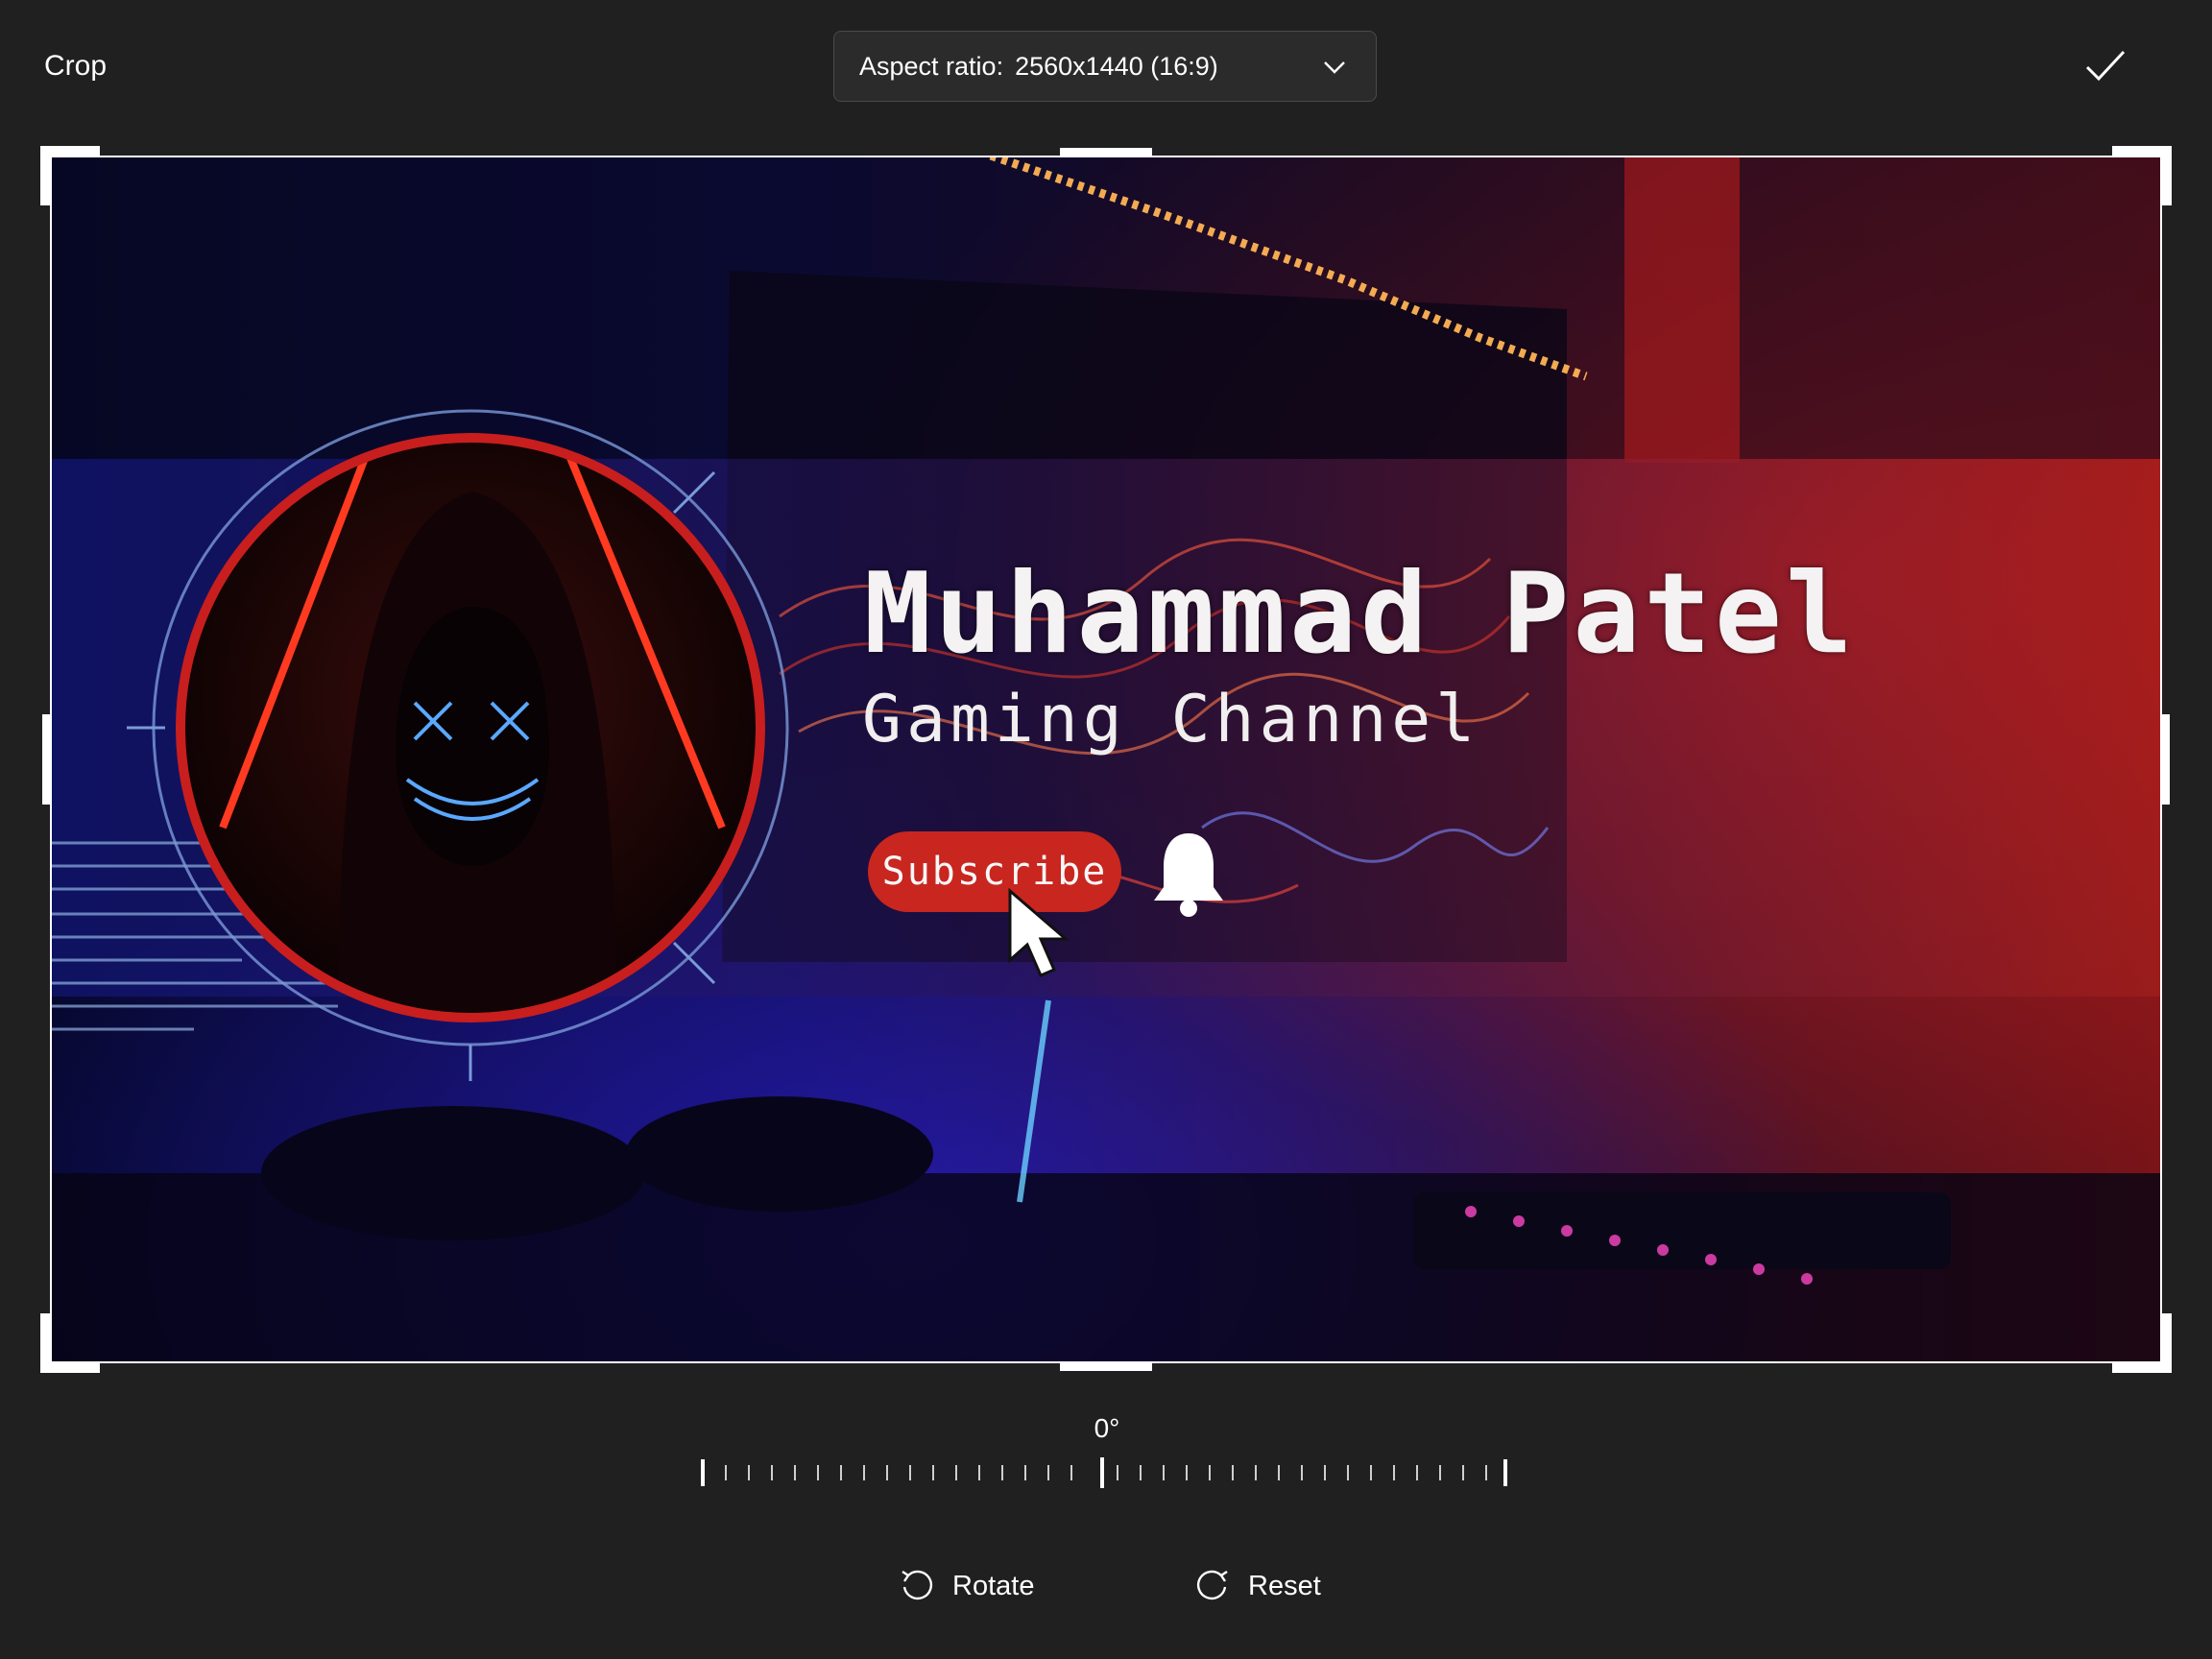  I want to click on rotate-ccw-icon, so click(917, 1585).